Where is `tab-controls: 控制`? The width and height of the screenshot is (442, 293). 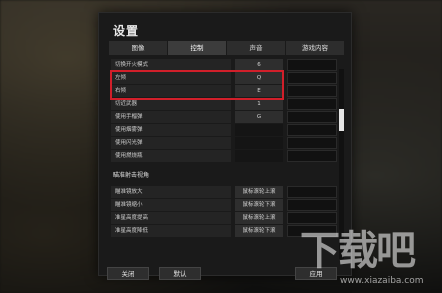
tab-controls: 控制 is located at coordinates (197, 48).